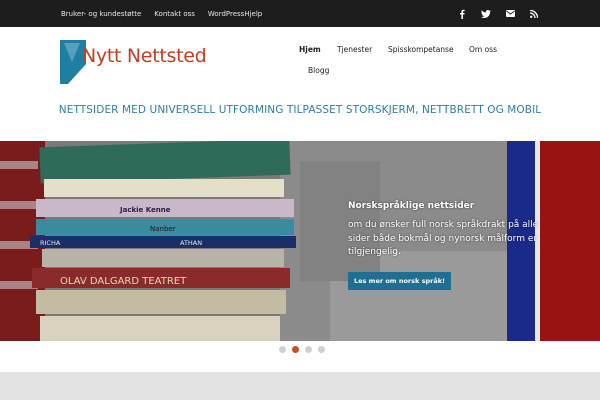 The image size is (600, 400). Describe the element at coordinates (483, 49) in the screenshot. I see `nav-item-om-oss: Om oss` at that location.